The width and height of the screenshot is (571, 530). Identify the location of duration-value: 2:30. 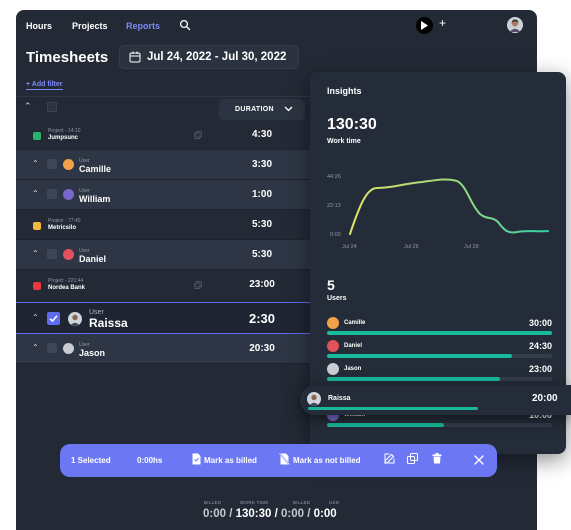
(262, 318).